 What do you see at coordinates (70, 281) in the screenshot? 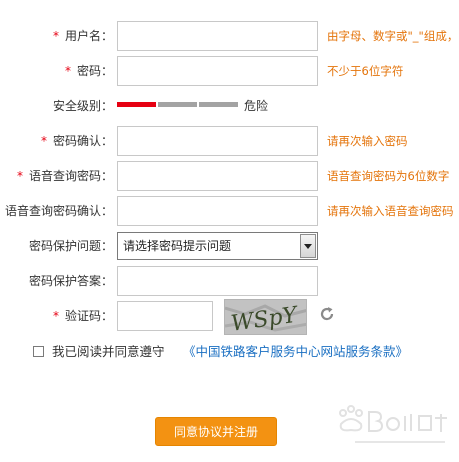
I see `security-answer-label: 密码保护答案：` at bounding box center [70, 281].